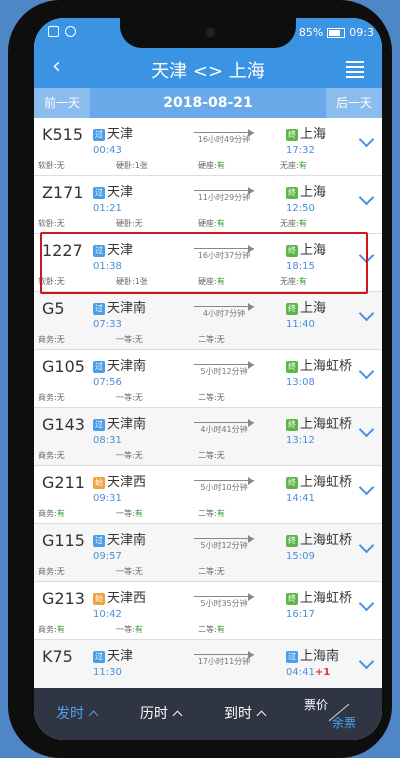 The image size is (400, 758). What do you see at coordinates (129, 223) in the screenshot?
I see `seat-class: 硬卧:无` at bounding box center [129, 223].